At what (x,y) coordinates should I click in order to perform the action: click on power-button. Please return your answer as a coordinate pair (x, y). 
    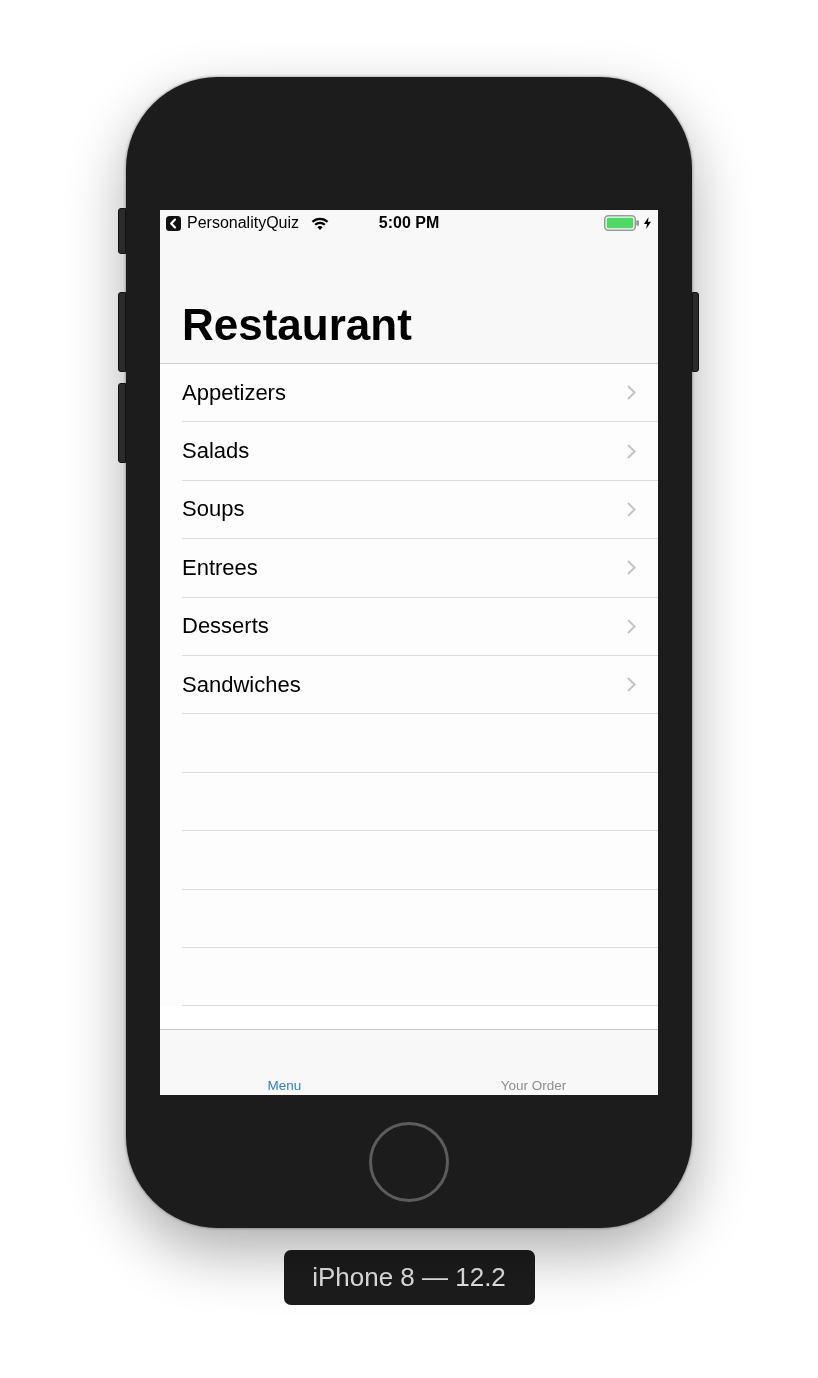
    Looking at the image, I should click on (695, 332).